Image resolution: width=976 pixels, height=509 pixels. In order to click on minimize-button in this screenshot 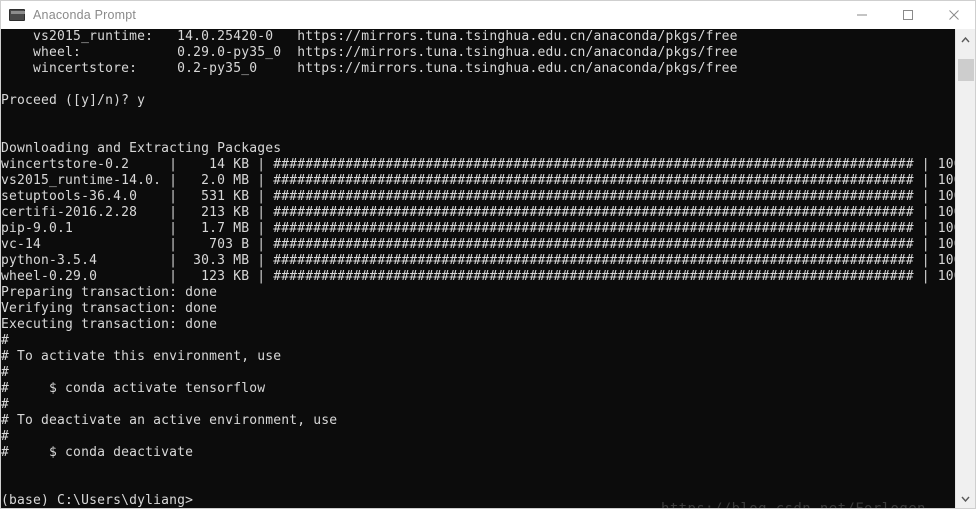, I will do `click(862, 15)`.